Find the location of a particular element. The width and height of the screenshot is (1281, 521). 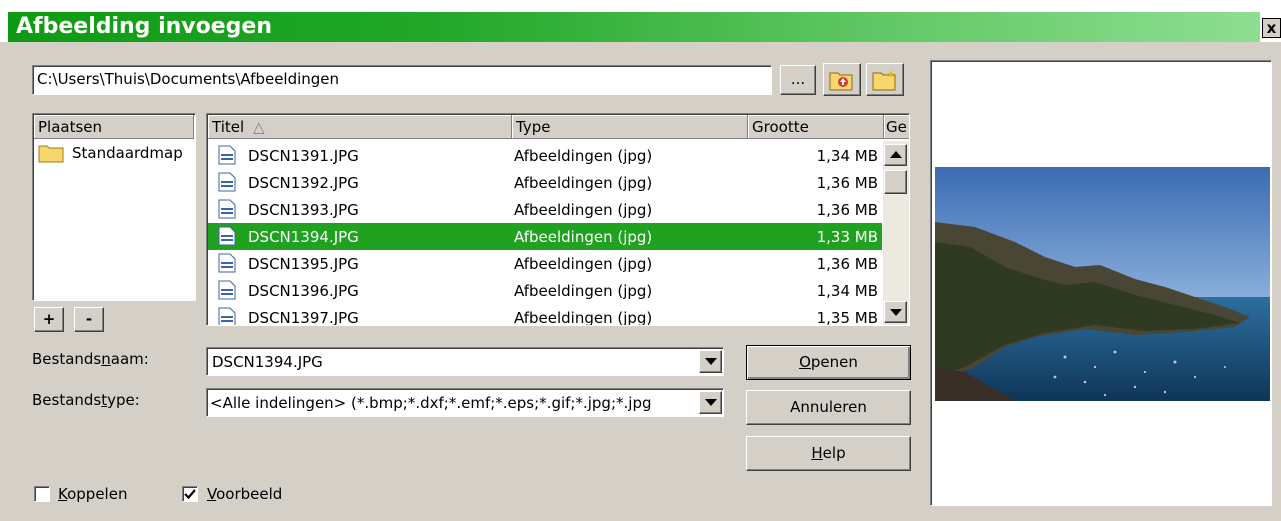

column-type-label: Type is located at coordinates (533, 127).